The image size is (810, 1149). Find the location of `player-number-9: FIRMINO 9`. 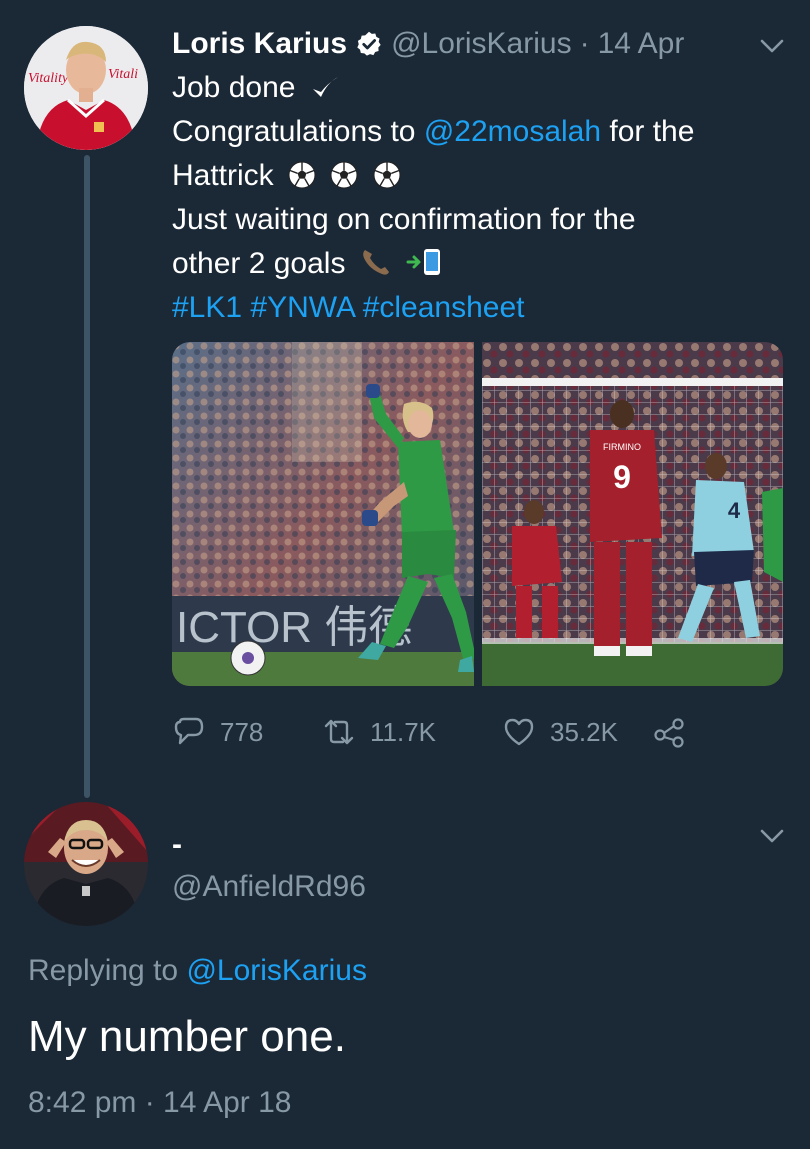

player-number-9: FIRMINO 9 is located at coordinates (625, 528).